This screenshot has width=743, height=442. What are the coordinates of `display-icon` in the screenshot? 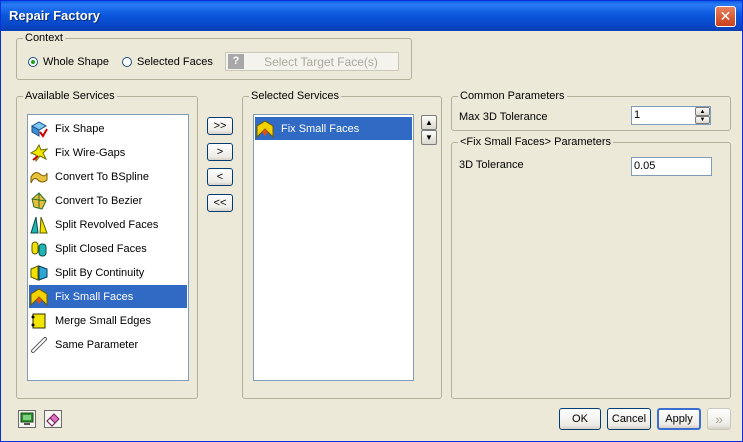 It's located at (27, 419).